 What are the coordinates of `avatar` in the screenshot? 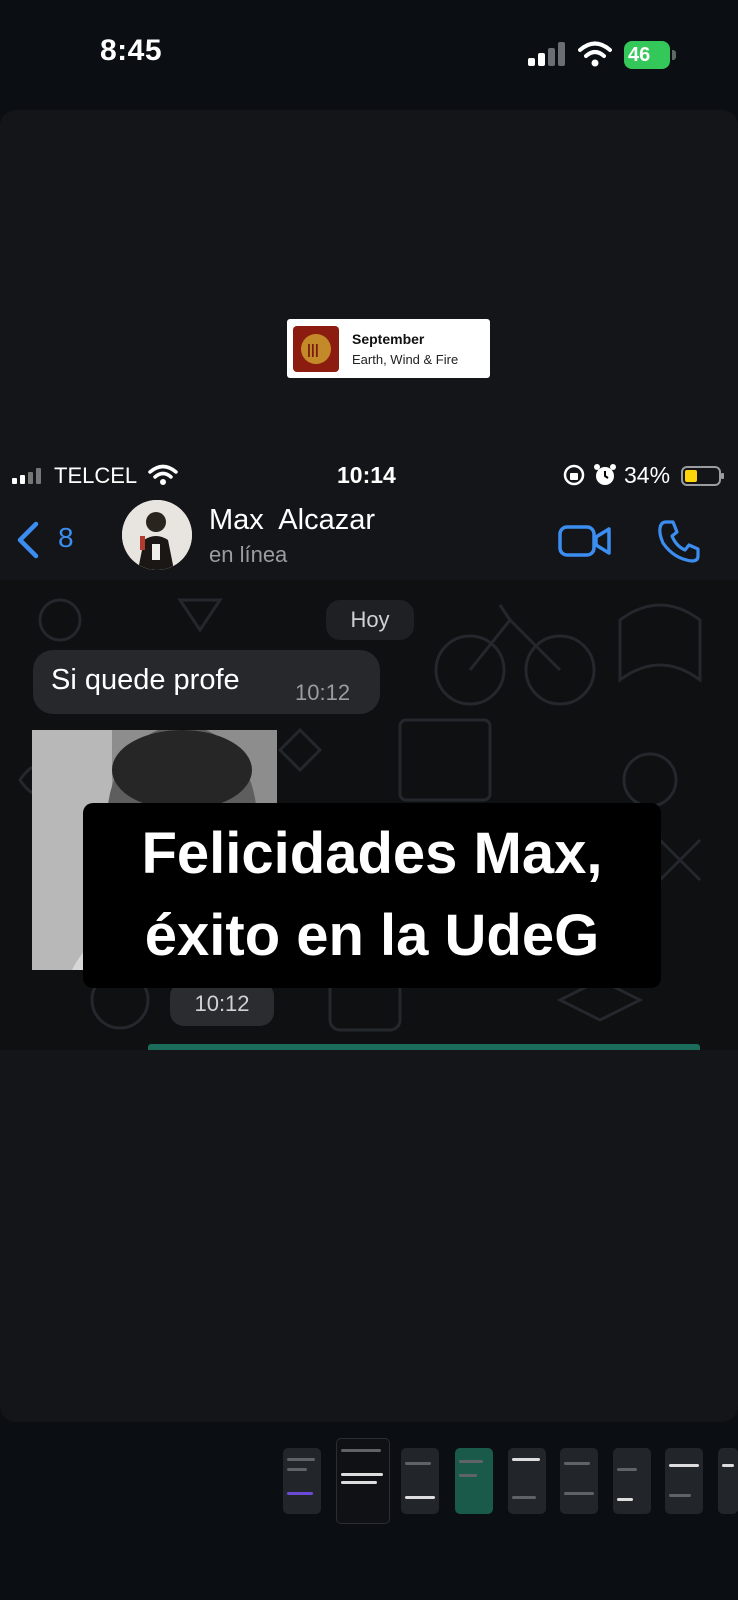 It's located at (157, 535).